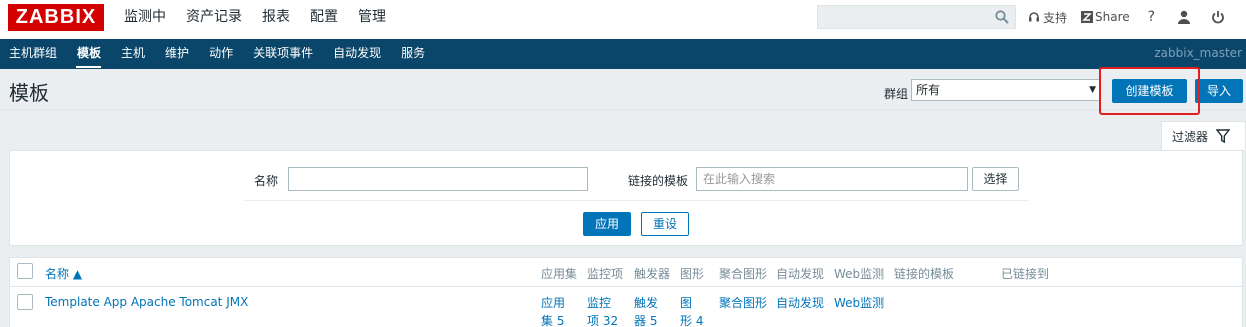 This screenshot has width=1246, height=327. I want to click on subnav-services: 服务, so click(413, 53).